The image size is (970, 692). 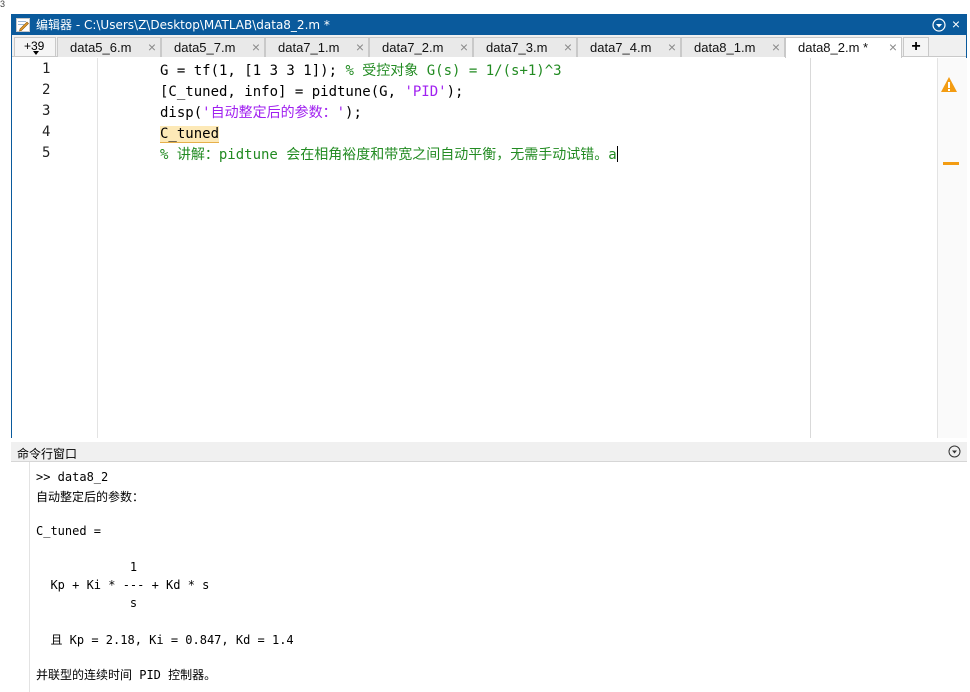 I want to click on line-number-gutter: 1 2 3 4 5, so click(x=55, y=248).